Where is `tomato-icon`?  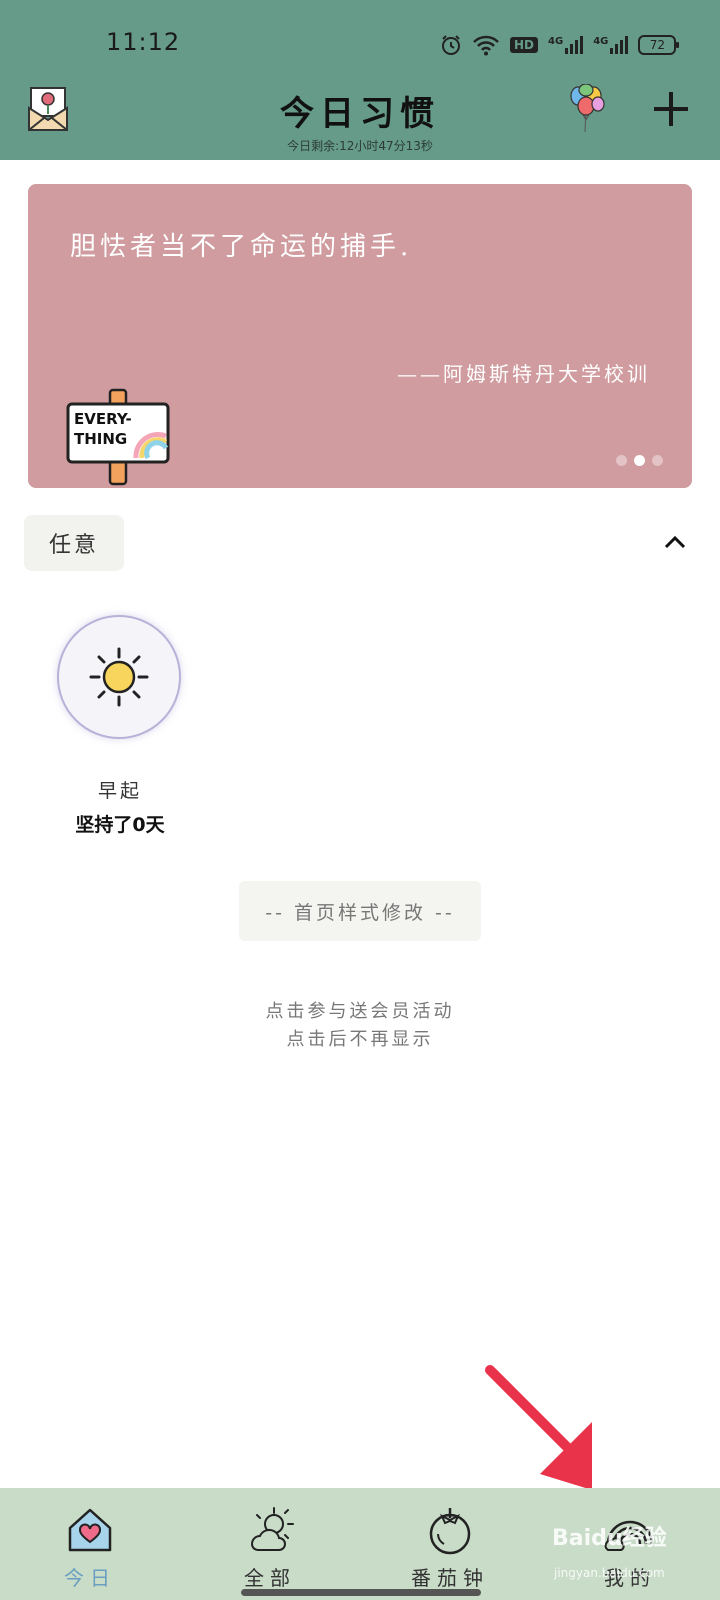
tomato-icon is located at coordinates (450, 1531).